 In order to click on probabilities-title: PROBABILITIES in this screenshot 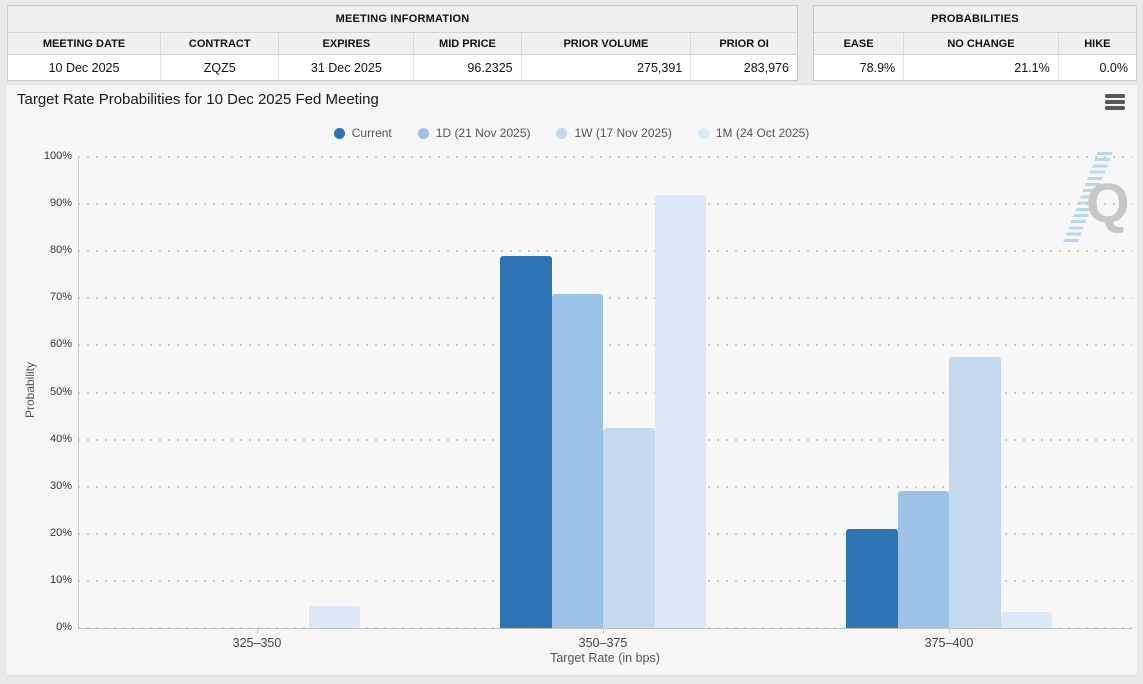, I will do `click(975, 19)`.